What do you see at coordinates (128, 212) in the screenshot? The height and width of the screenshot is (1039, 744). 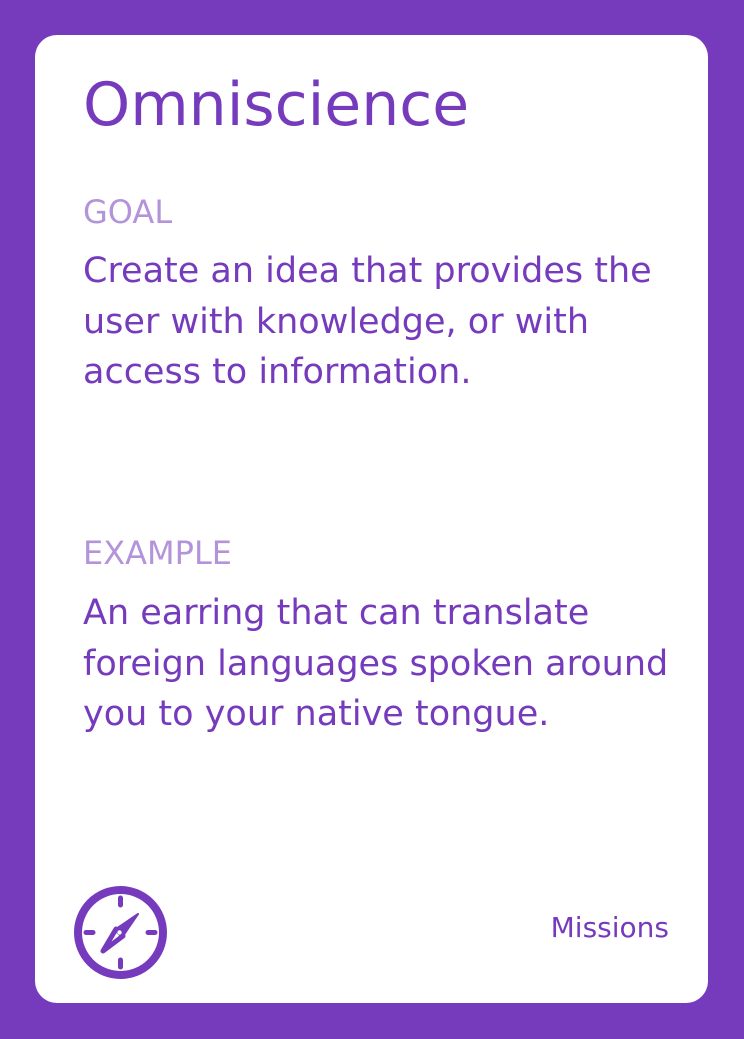 I see `goal-label: GOAL` at bounding box center [128, 212].